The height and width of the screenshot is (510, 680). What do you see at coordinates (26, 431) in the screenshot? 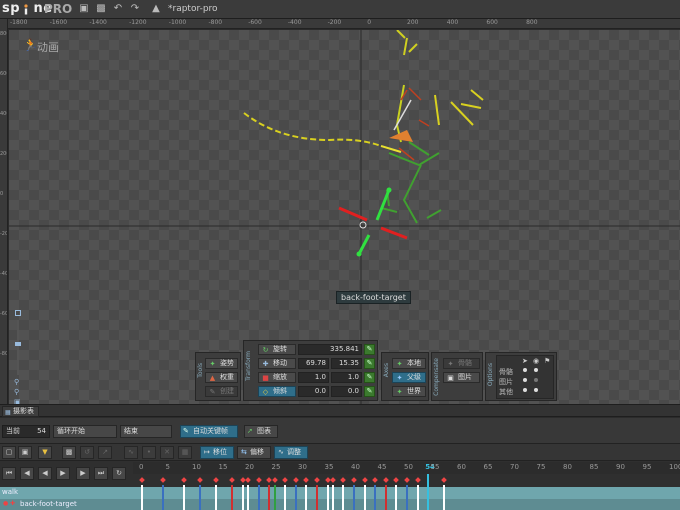
I see `current-frame-field: 当前 54` at bounding box center [26, 431].